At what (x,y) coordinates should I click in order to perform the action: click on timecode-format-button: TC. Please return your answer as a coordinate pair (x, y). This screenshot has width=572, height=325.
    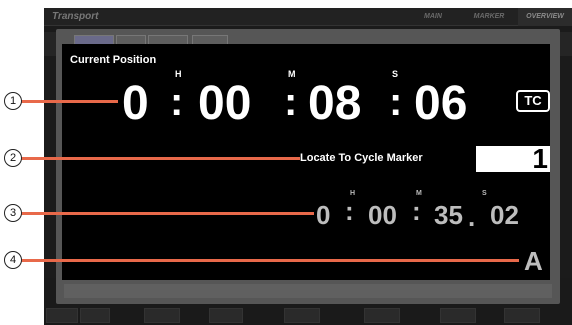
    Looking at the image, I should click on (533, 101).